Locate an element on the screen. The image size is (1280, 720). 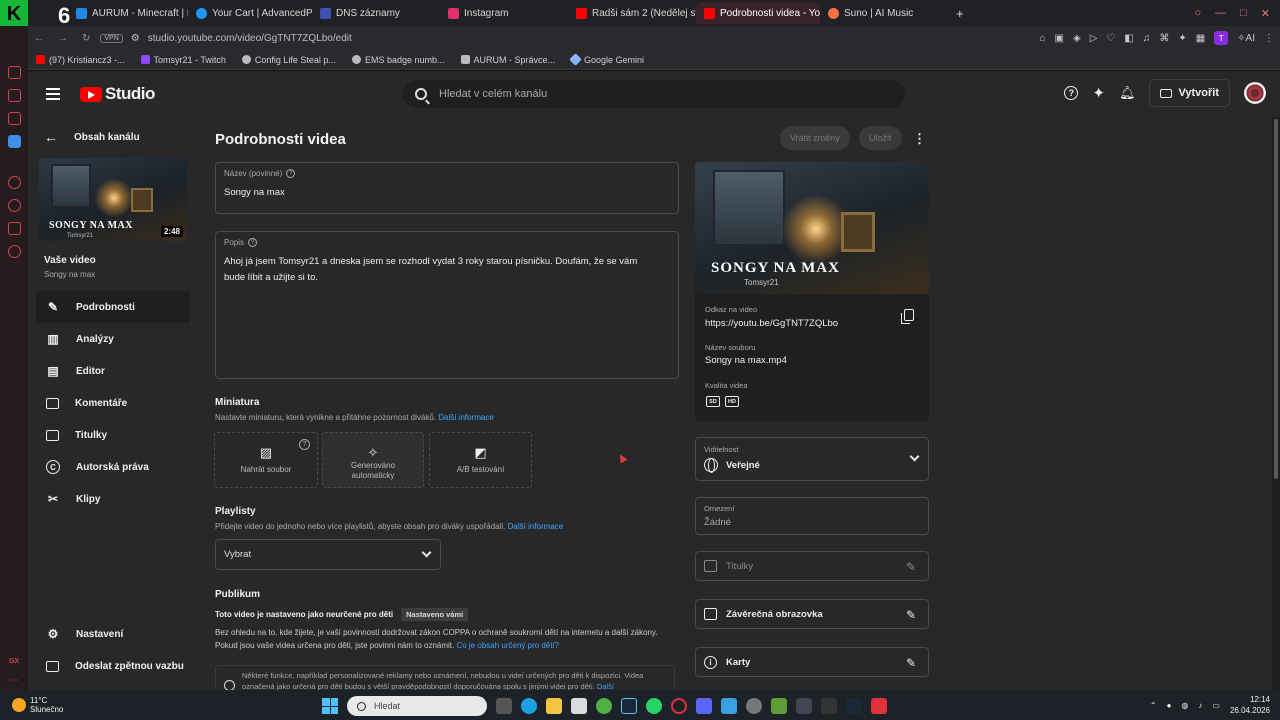
browser-tab: Radši sám 2 (Nedělej ste is located at coordinates (632, 13).